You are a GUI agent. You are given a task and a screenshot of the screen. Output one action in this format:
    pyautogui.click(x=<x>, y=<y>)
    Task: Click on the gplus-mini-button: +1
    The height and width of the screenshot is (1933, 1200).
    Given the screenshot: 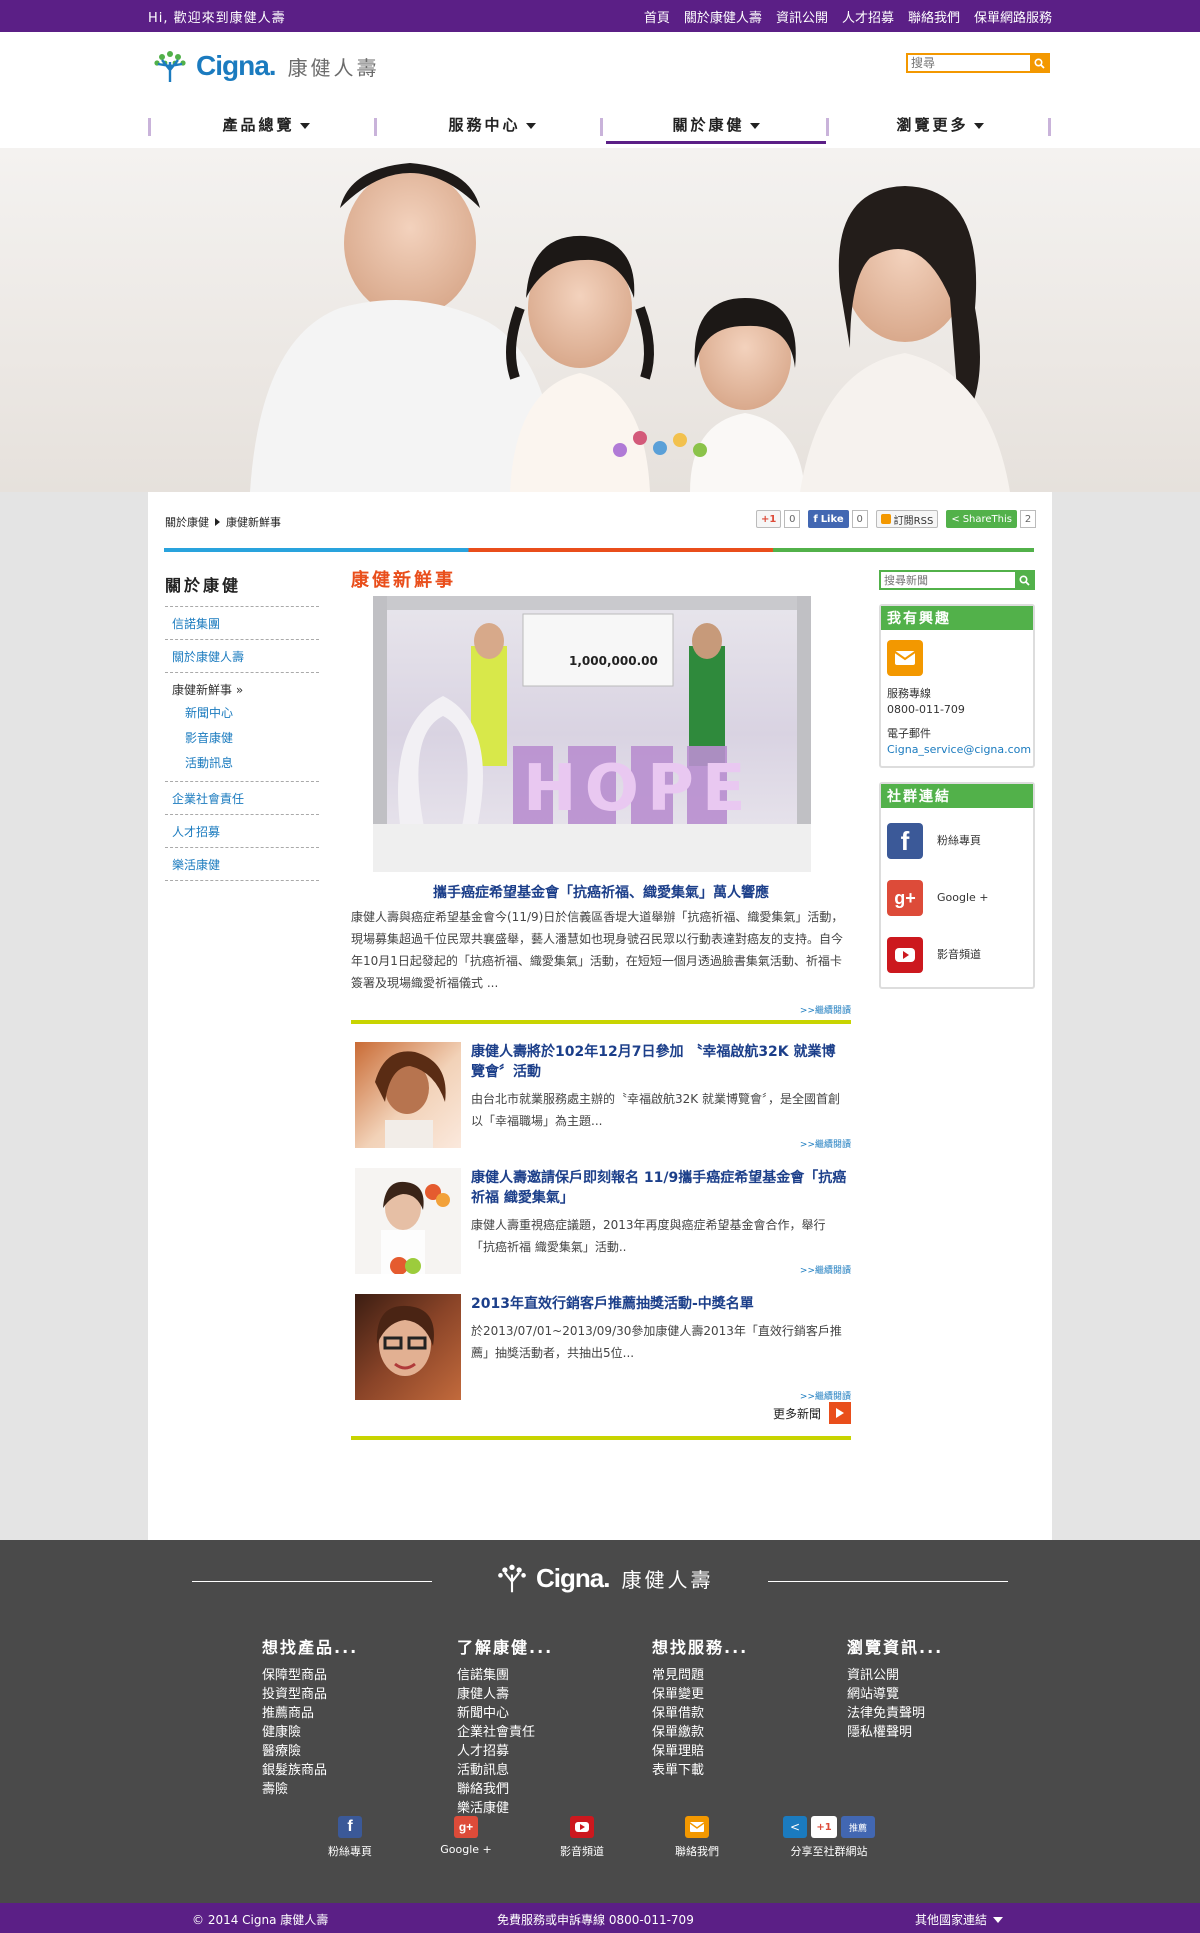 What is the action you would take?
    pyautogui.click(x=824, y=1827)
    